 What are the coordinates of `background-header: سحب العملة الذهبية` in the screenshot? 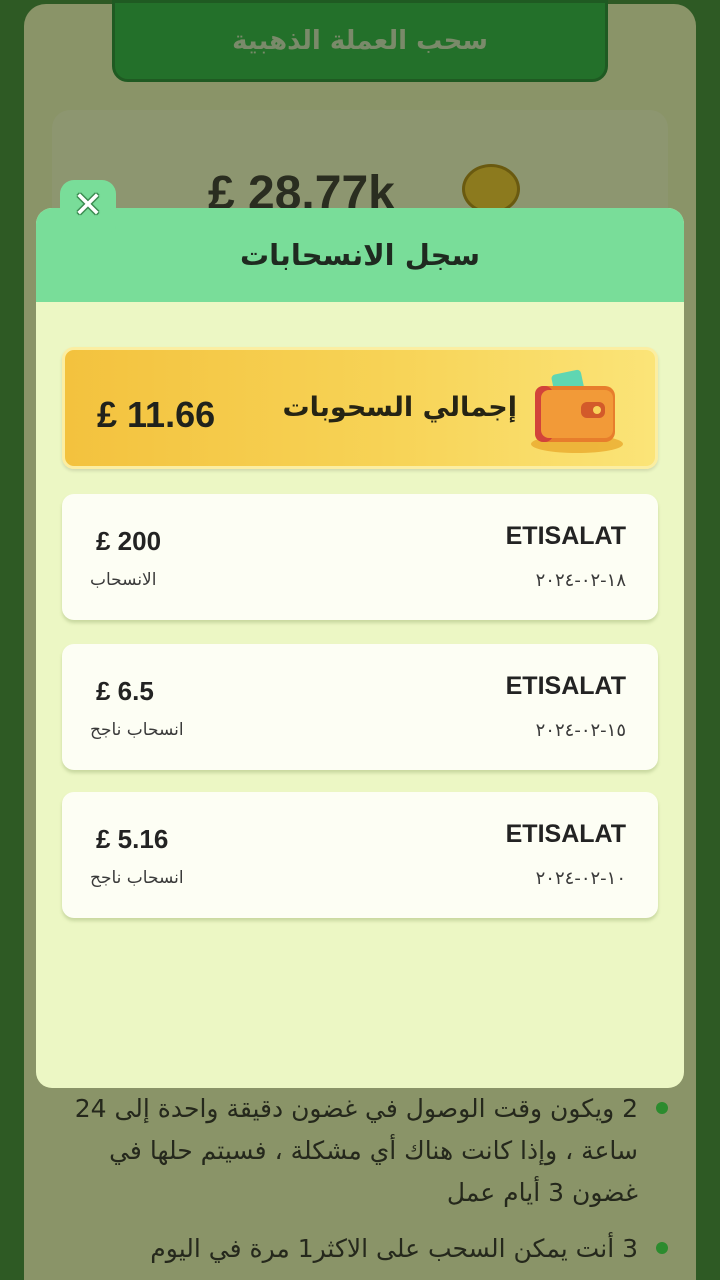 It's located at (360, 41).